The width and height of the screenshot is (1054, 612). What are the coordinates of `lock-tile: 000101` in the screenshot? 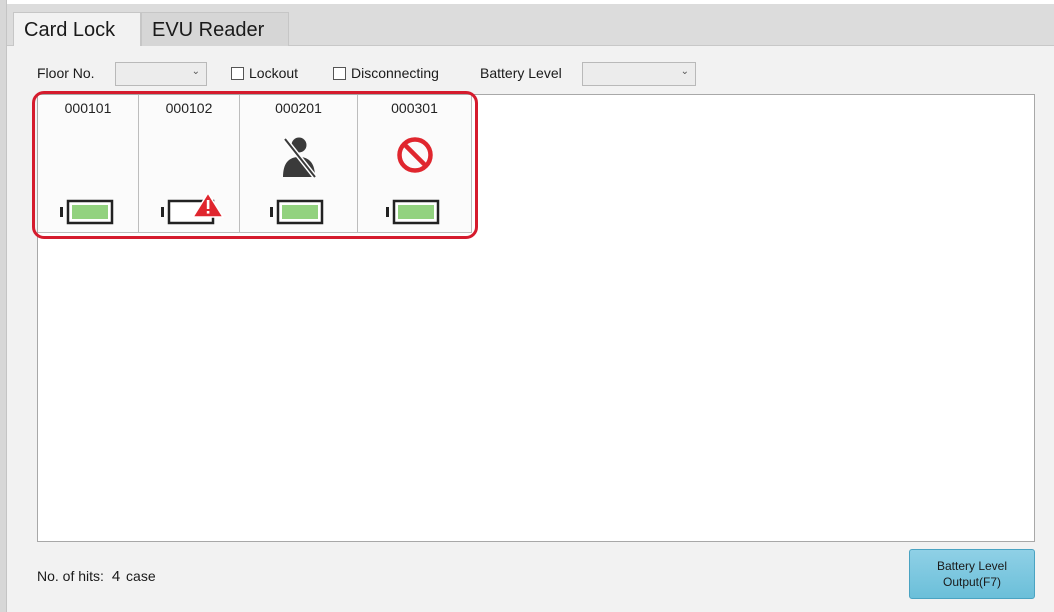 It's located at (88, 164).